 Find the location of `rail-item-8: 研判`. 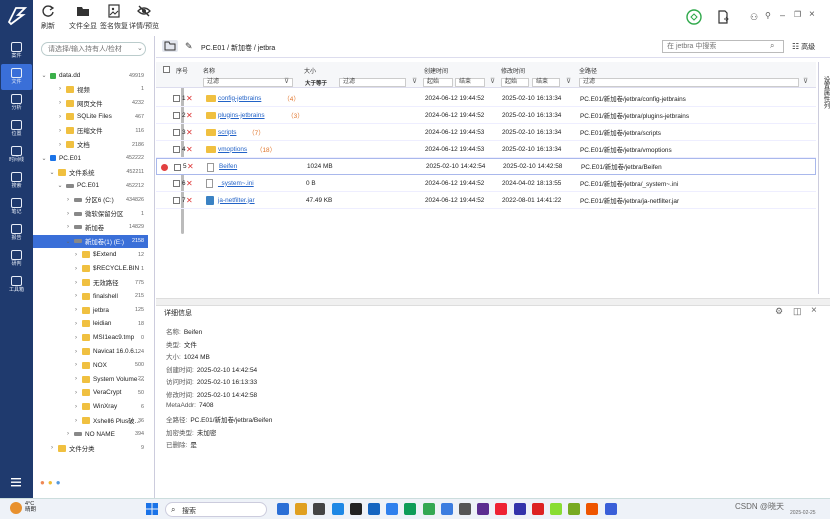

rail-item-8: 研判 is located at coordinates (16, 259).